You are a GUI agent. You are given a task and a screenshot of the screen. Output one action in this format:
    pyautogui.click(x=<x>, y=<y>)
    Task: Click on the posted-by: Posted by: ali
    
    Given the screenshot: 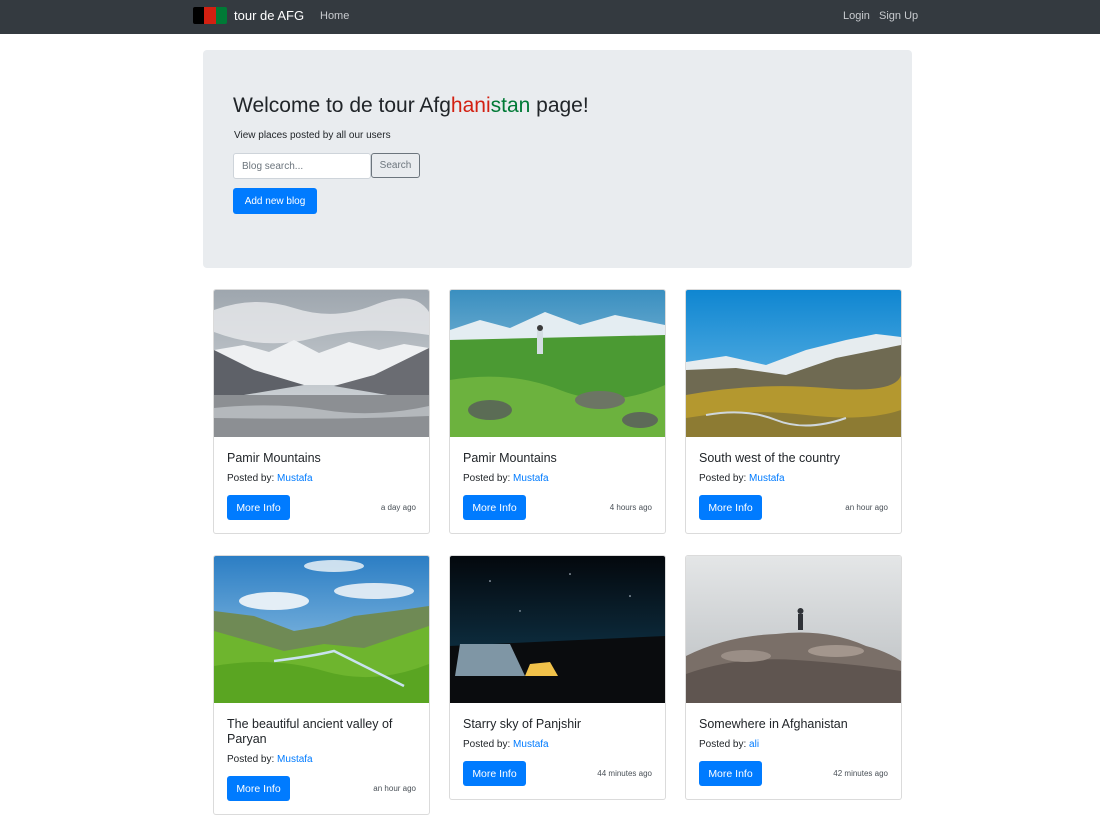 What is the action you would take?
    pyautogui.click(x=793, y=744)
    